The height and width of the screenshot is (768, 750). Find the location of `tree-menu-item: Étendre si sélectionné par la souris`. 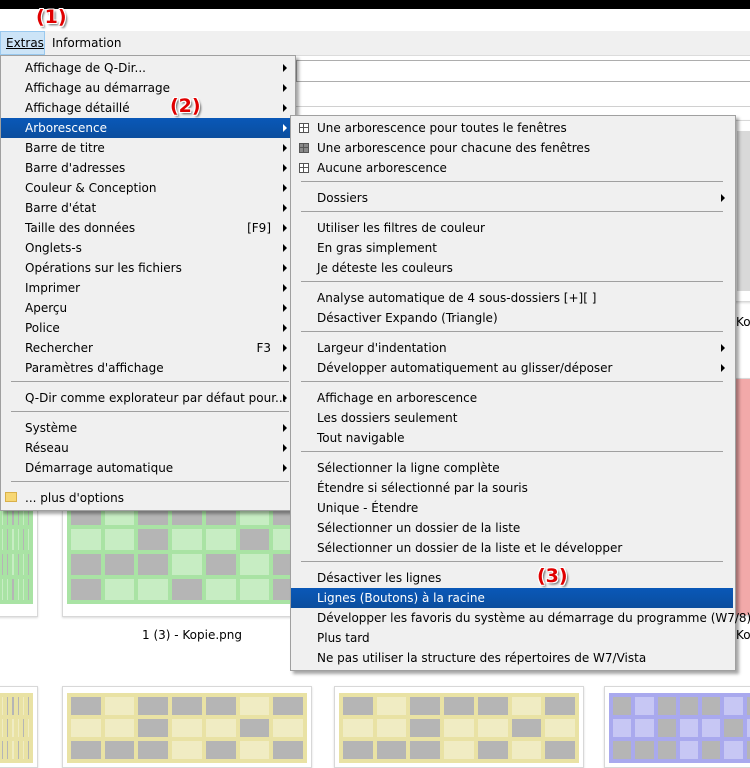

tree-menu-item: Étendre si sélectionné par la souris is located at coordinates (512, 488).